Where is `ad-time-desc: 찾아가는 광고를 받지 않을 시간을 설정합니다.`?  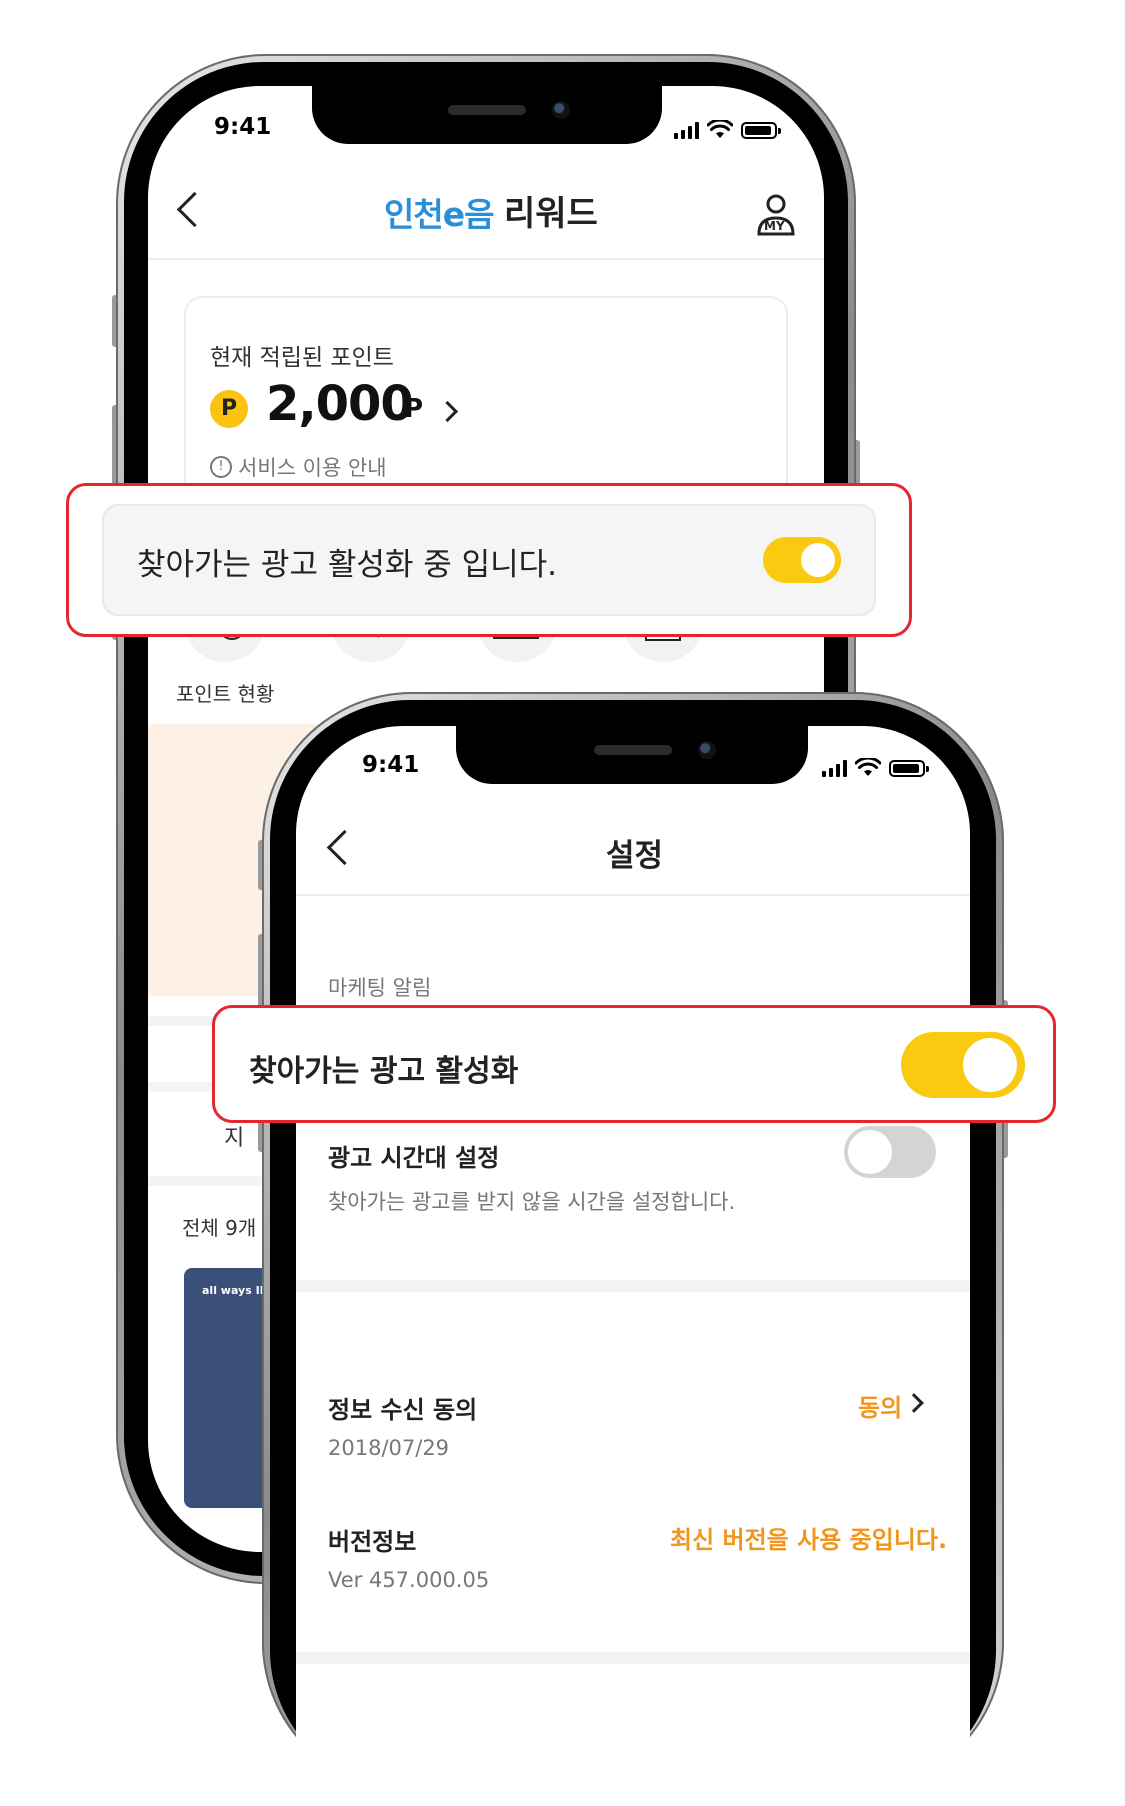
ad-time-desc: 찾아가는 광고를 받지 않을 시간을 설정합니다. is located at coordinates (532, 1202).